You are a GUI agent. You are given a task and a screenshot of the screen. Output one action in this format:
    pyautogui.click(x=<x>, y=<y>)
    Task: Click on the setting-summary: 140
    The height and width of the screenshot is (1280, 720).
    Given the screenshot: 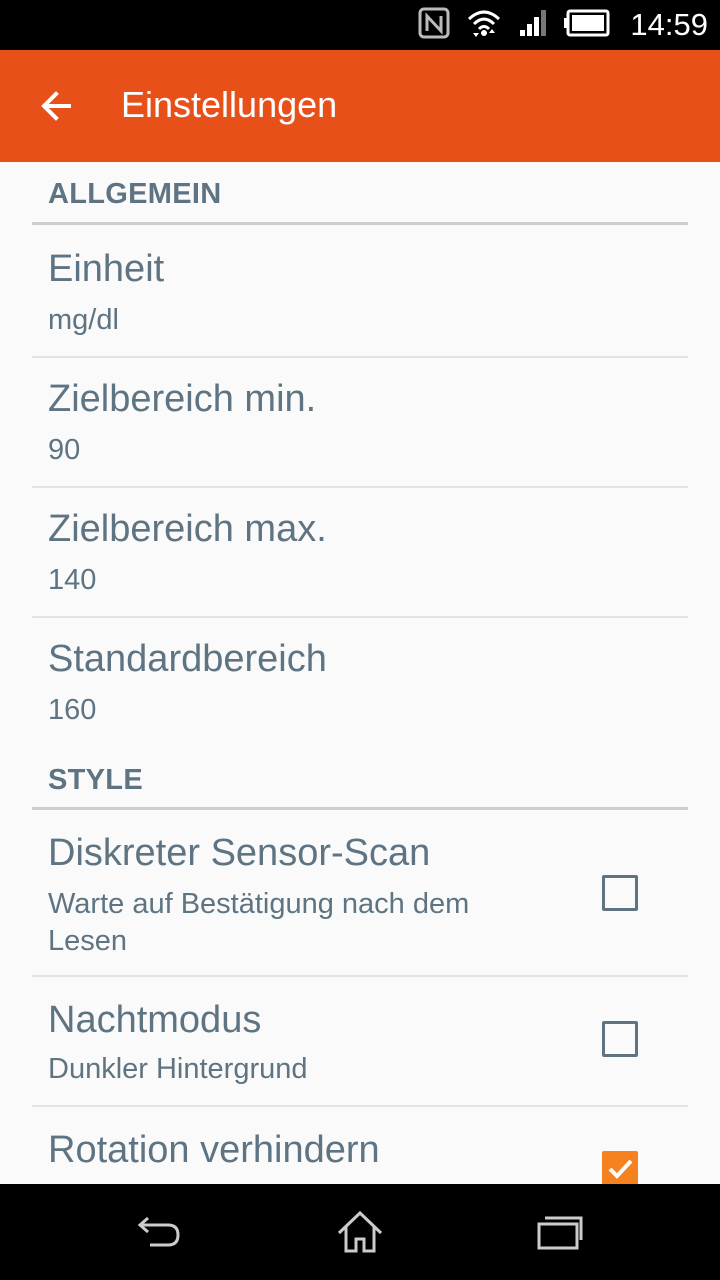 What is the action you would take?
    pyautogui.click(x=72, y=580)
    